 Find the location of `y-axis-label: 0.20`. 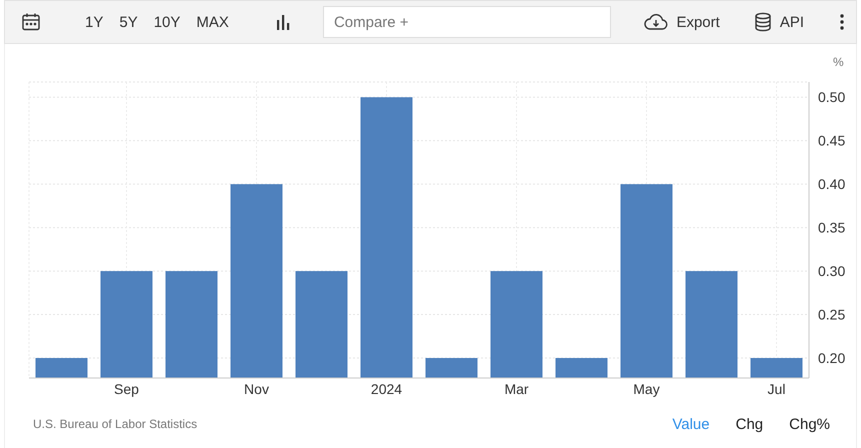

y-axis-label: 0.20 is located at coordinates (832, 358).